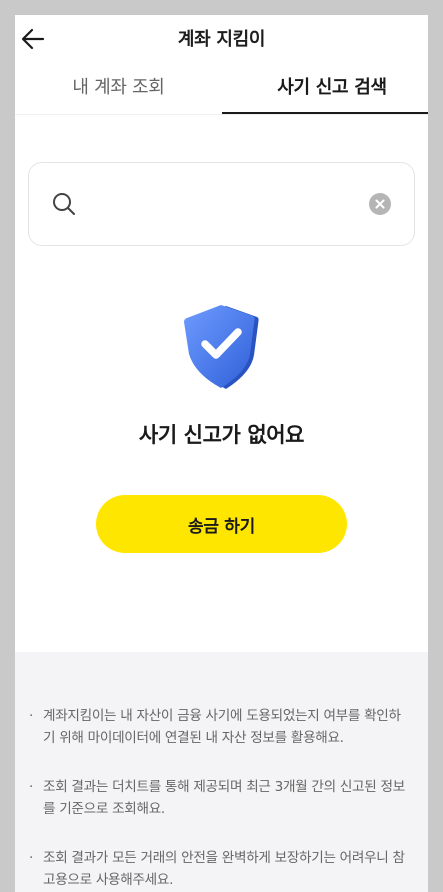 The height and width of the screenshot is (892, 443). I want to click on header: 계좌 지킴이, so click(221, 39).